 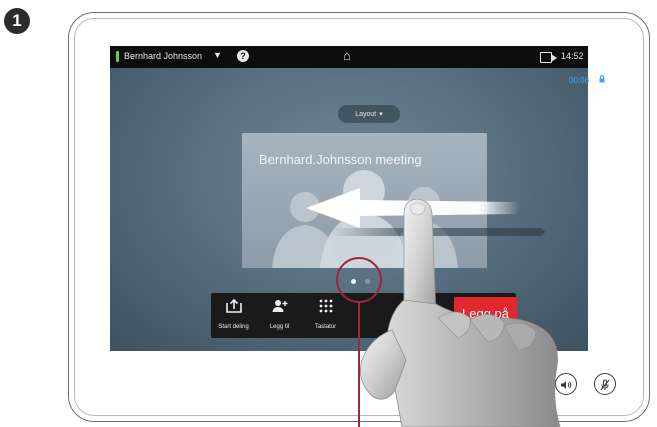 I want to click on volume-icon, so click(x=566, y=384).